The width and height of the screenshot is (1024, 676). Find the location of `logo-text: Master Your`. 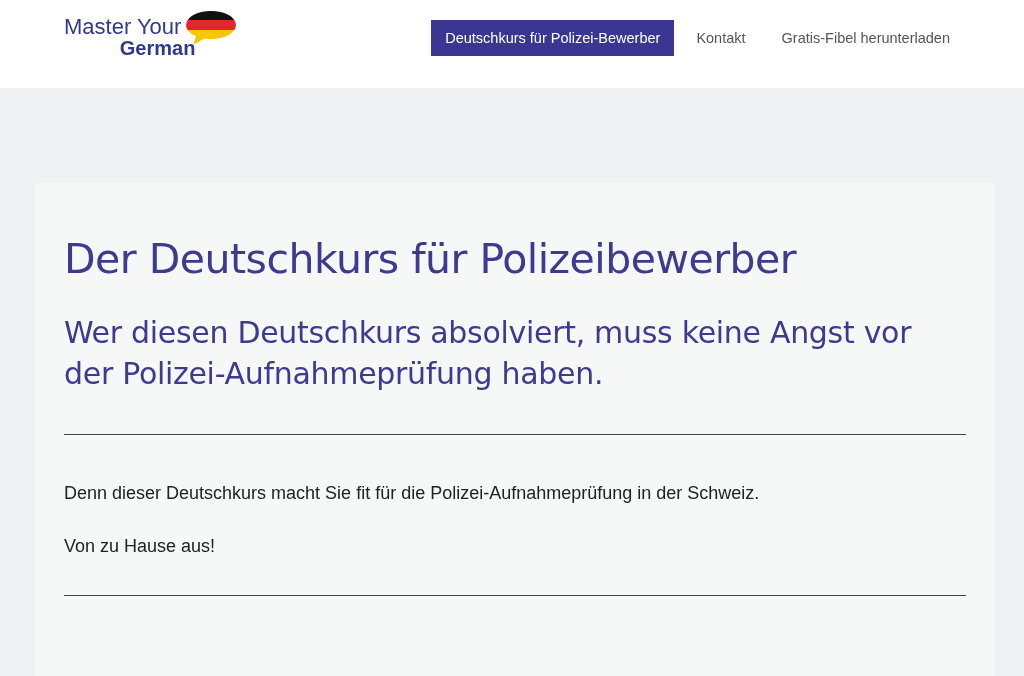

logo-text: Master Your is located at coordinates (123, 27).